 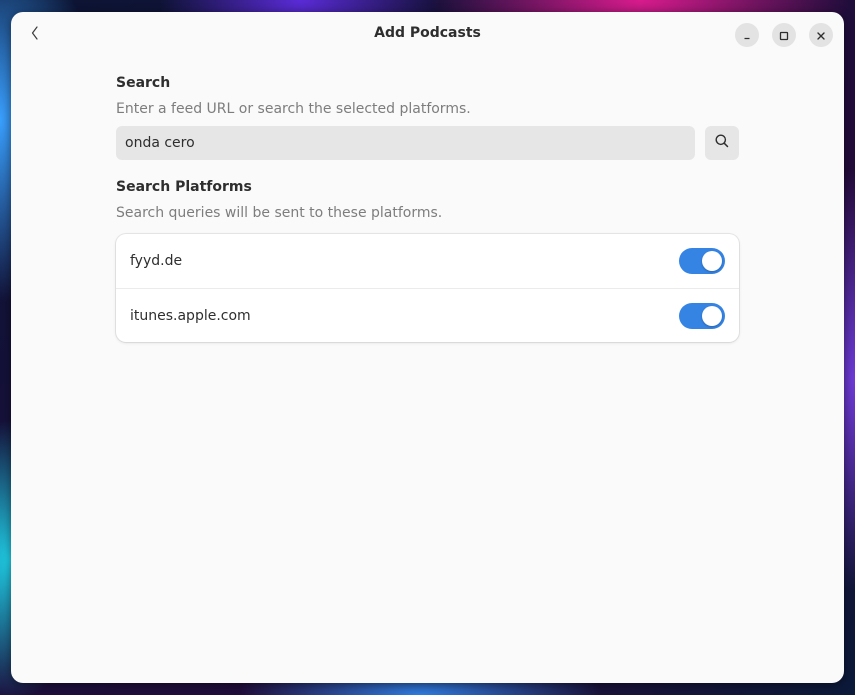 I want to click on platform-toggle-itunes, so click(x=702, y=316).